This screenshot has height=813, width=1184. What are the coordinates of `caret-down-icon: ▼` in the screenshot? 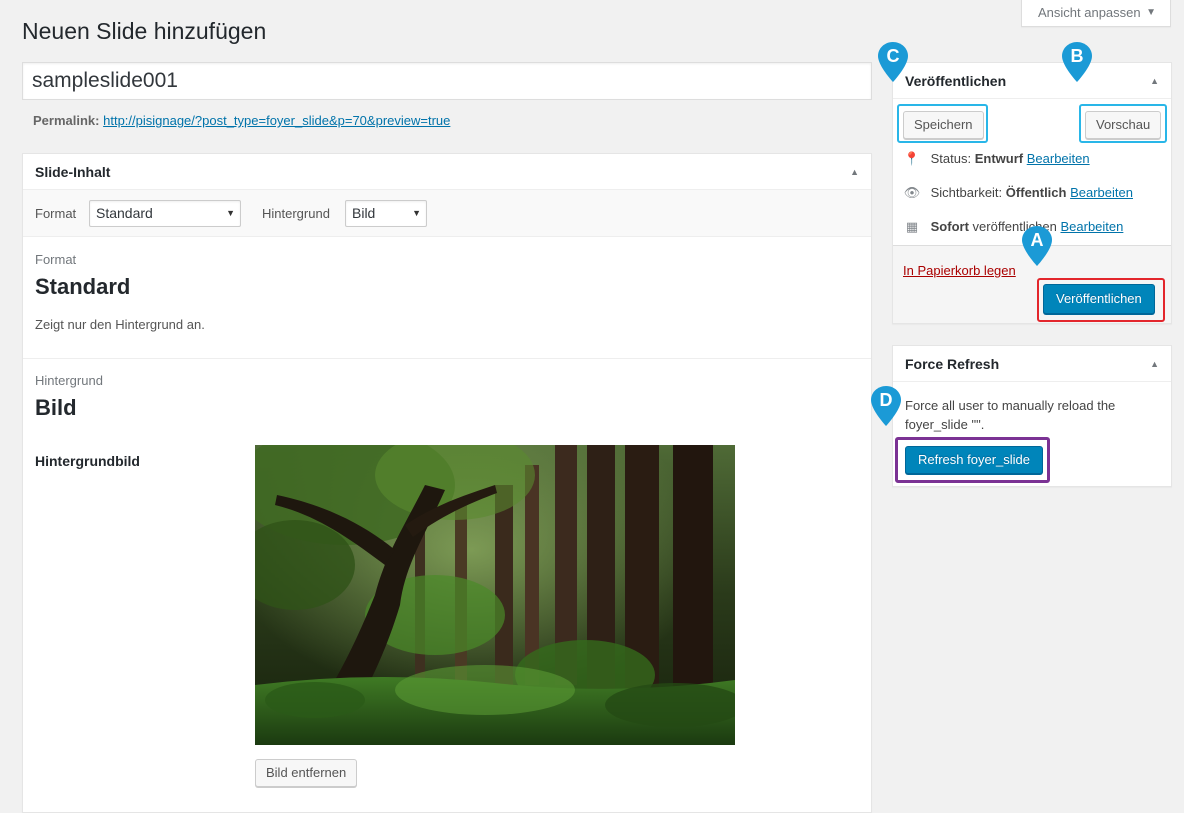 It's located at (1151, 12).